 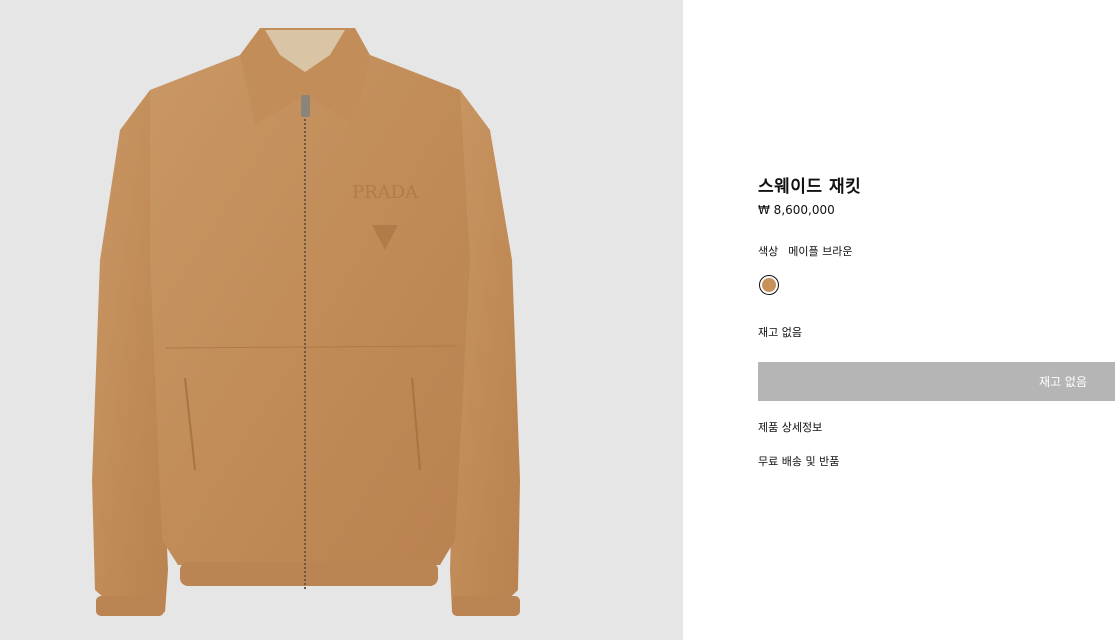 What do you see at coordinates (936, 381) in the screenshot?
I see `out-of-stock-button: 재고 없음` at bounding box center [936, 381].